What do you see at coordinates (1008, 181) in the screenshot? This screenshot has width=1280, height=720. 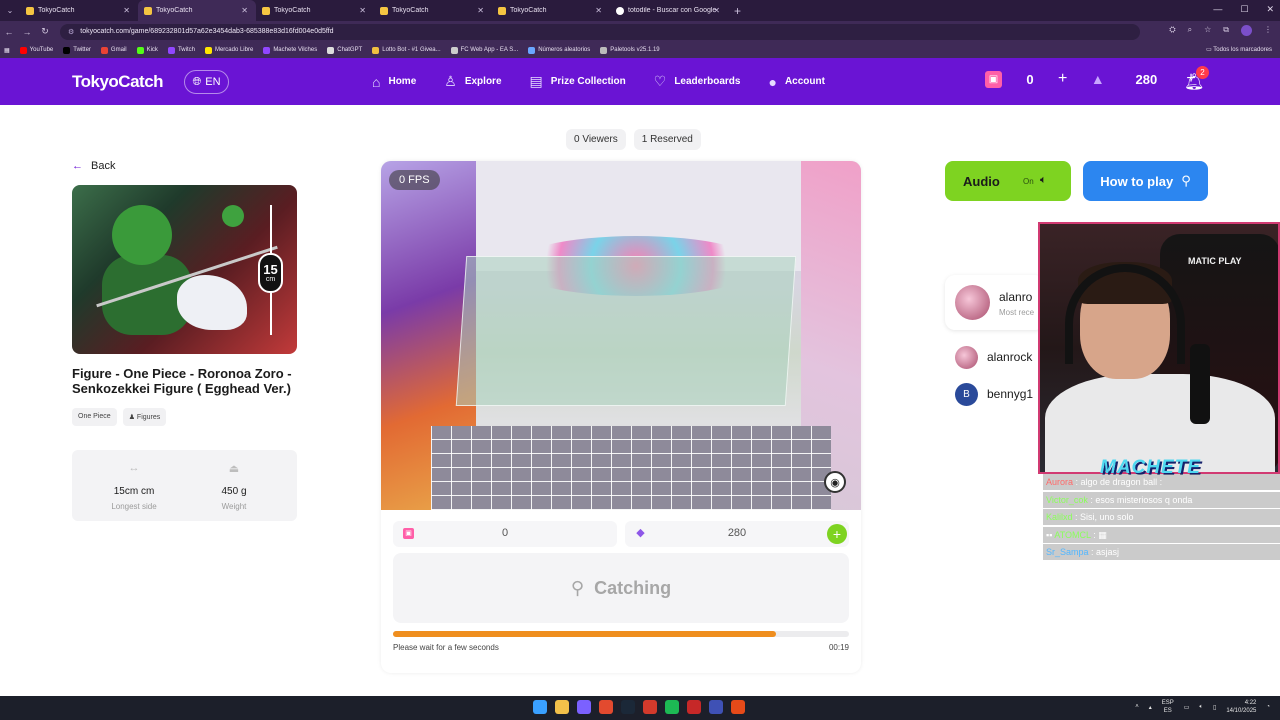 I see `audio-toggle-button: Audio On 🔈︎` at bounding box center [1008, 181].